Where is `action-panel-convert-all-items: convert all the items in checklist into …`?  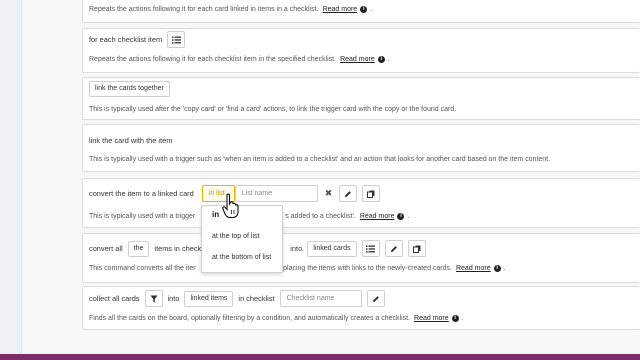
action-panel-convert-all-items: convert all the items in checklist into … is located at coordinates (361, 258).